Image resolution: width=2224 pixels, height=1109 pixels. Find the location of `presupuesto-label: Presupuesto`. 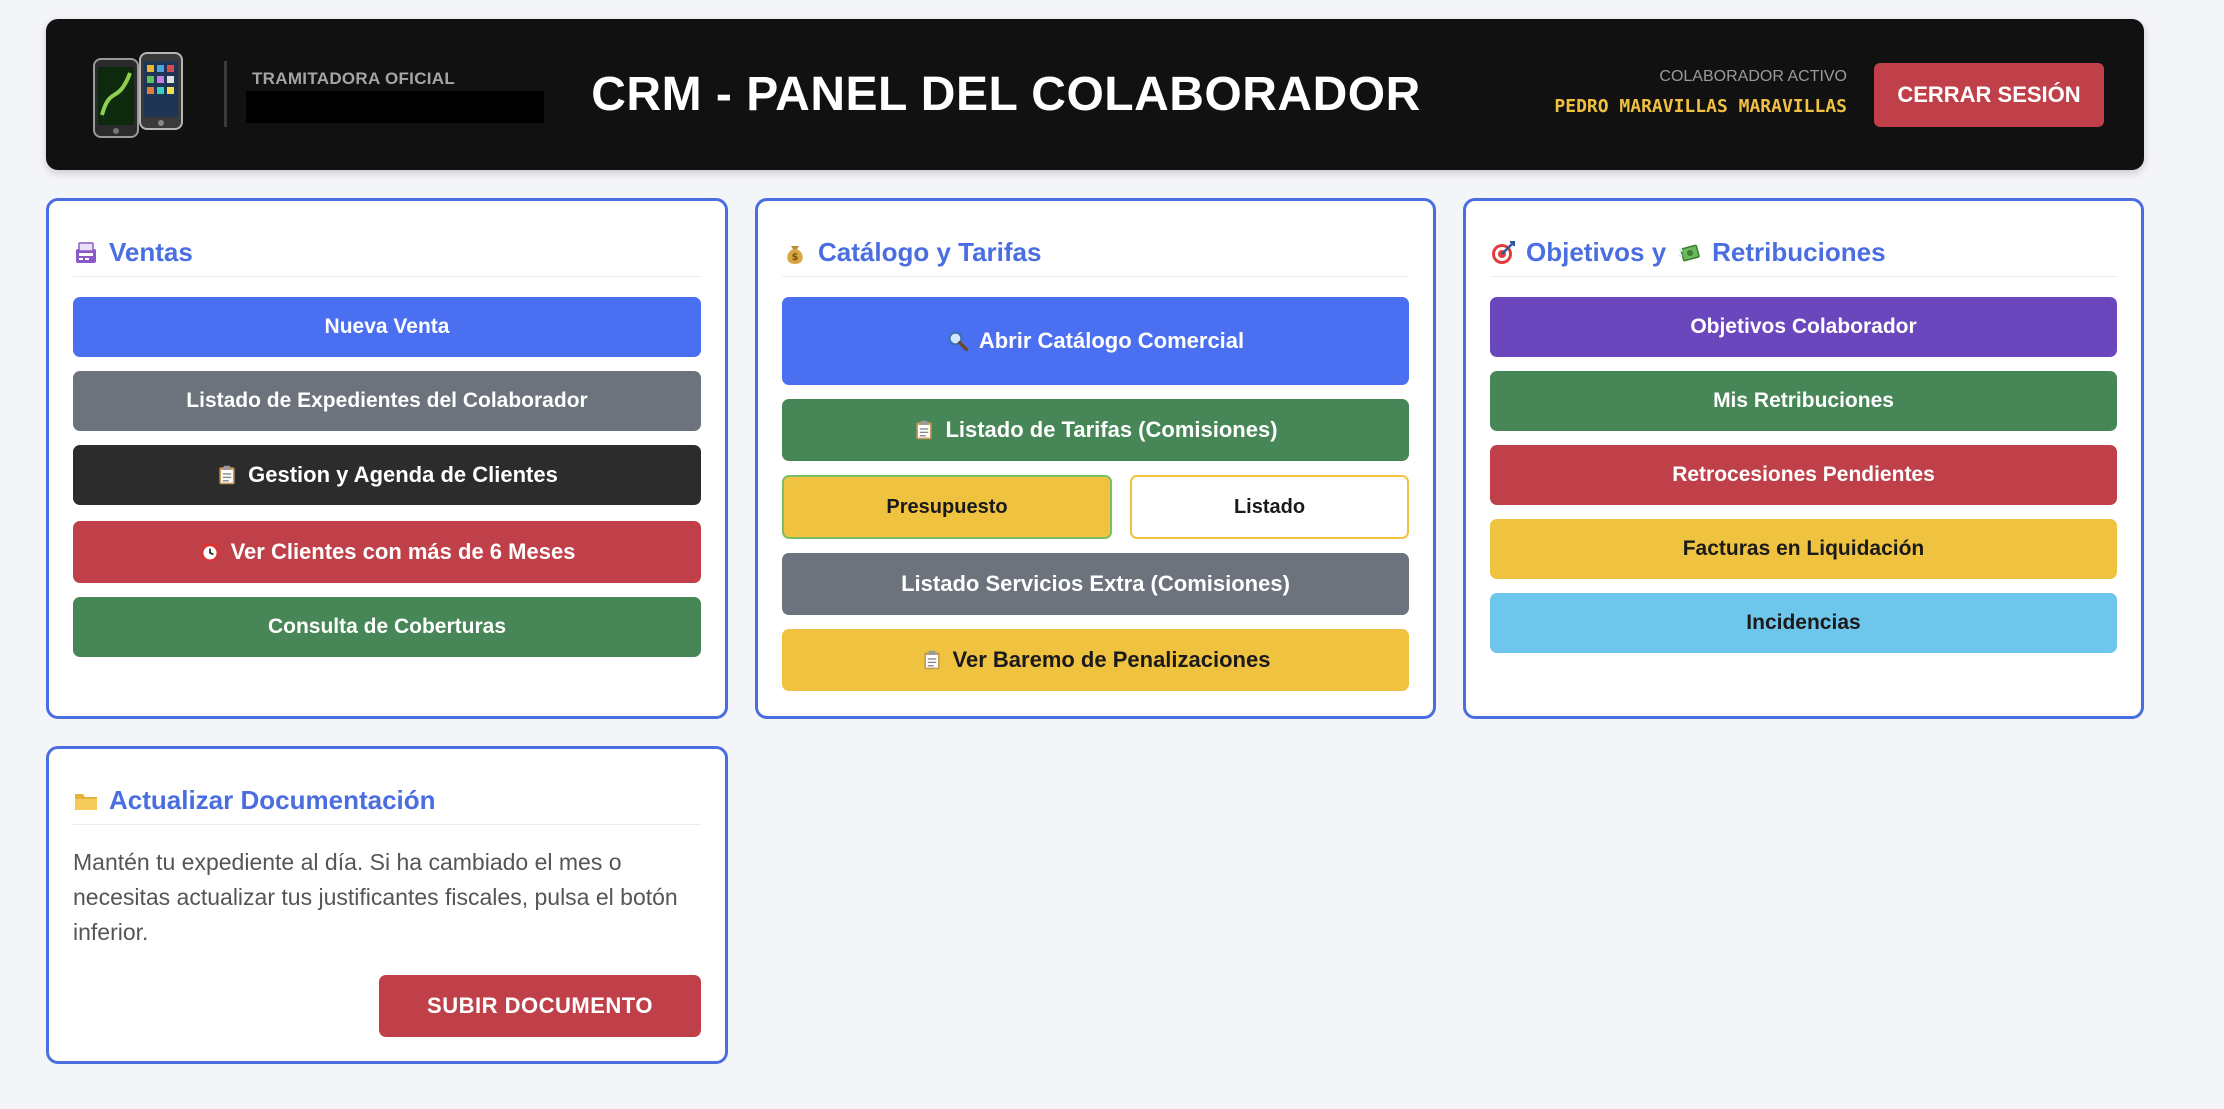

presupuesto-label: Presupuesto is located at coordinates (947, 506).